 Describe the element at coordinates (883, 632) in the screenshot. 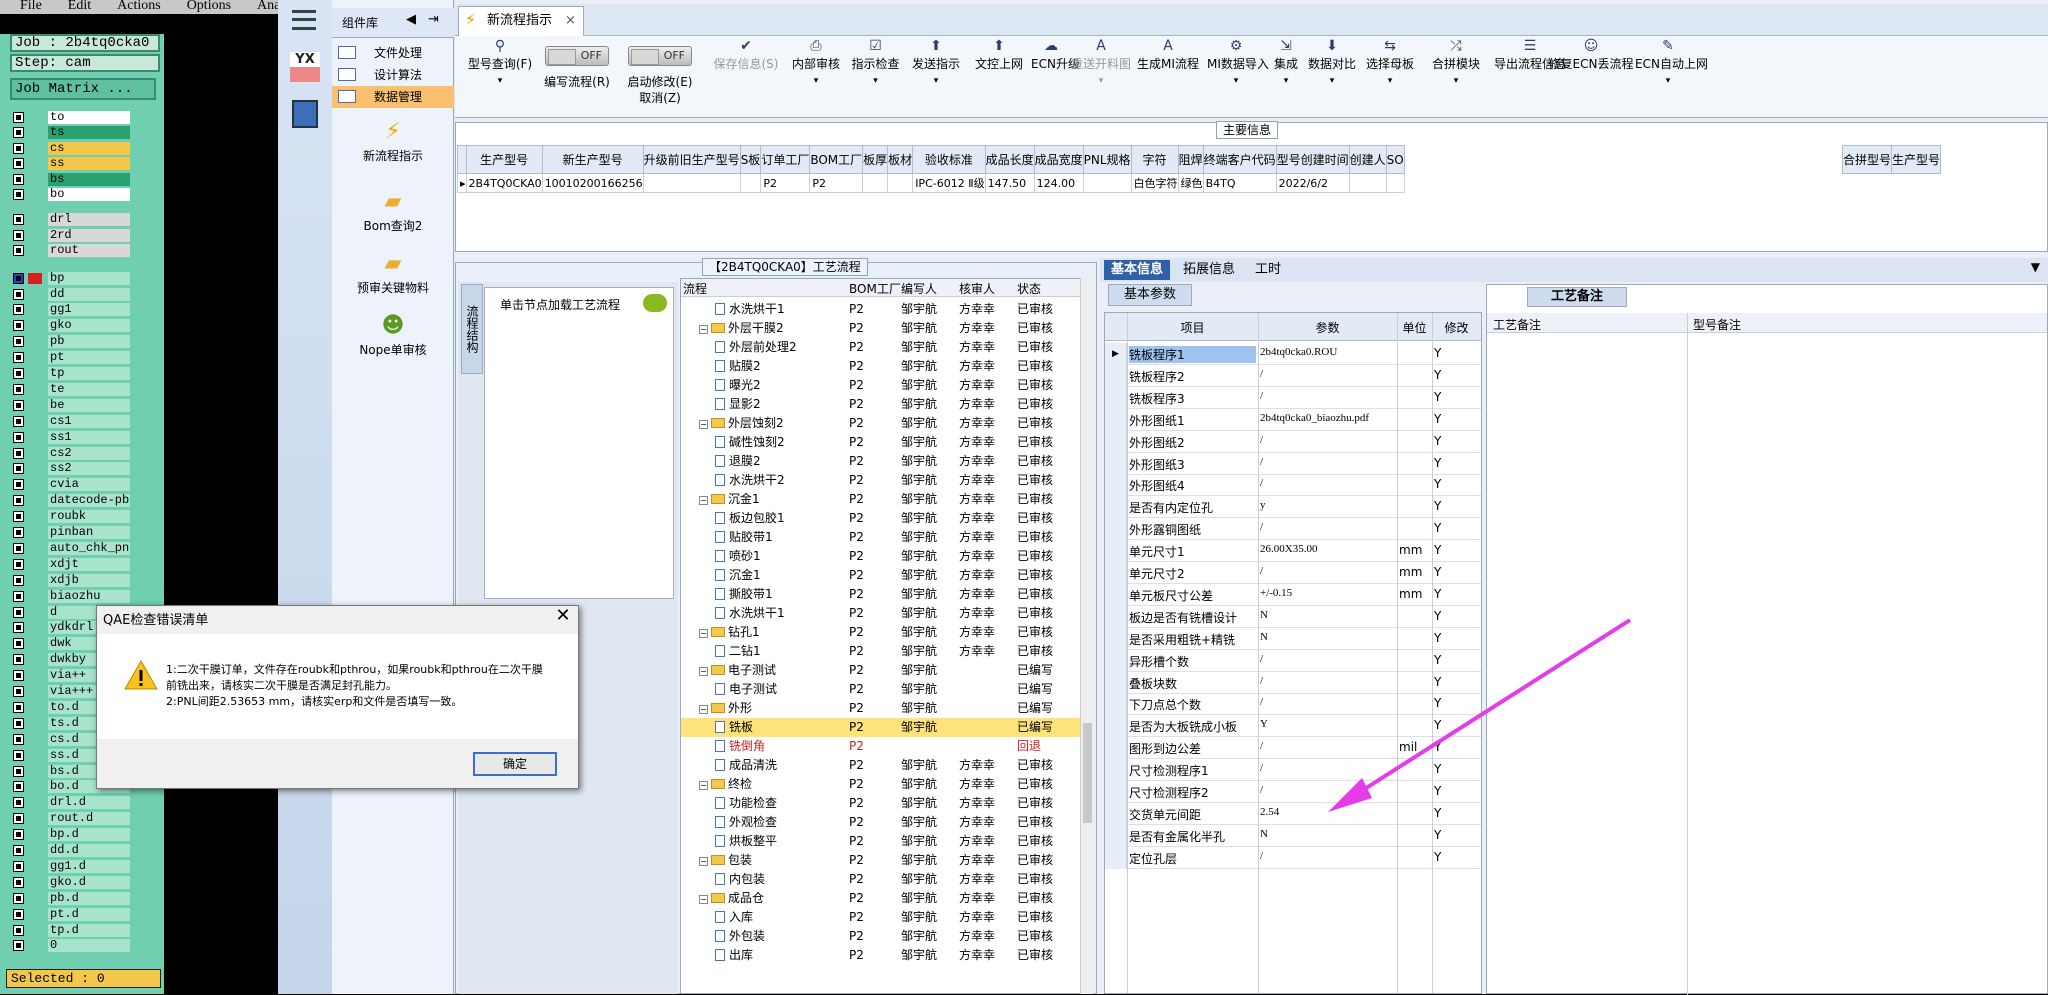

I see `tree-row: − 钻孔1 P2 邹宇航 方幸幸 已审核` at that location.